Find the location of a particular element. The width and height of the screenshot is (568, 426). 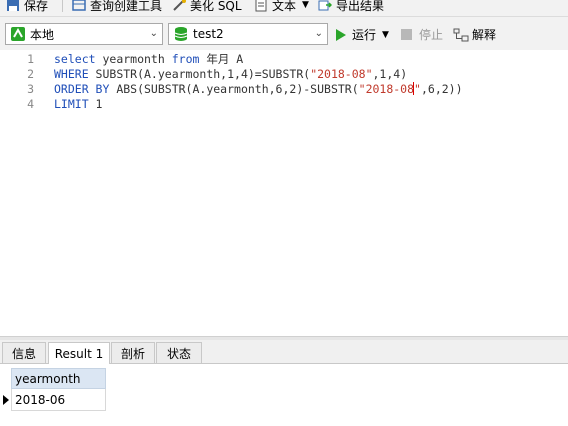

code-text: ,1,4) is located at coordinates (390, 74).